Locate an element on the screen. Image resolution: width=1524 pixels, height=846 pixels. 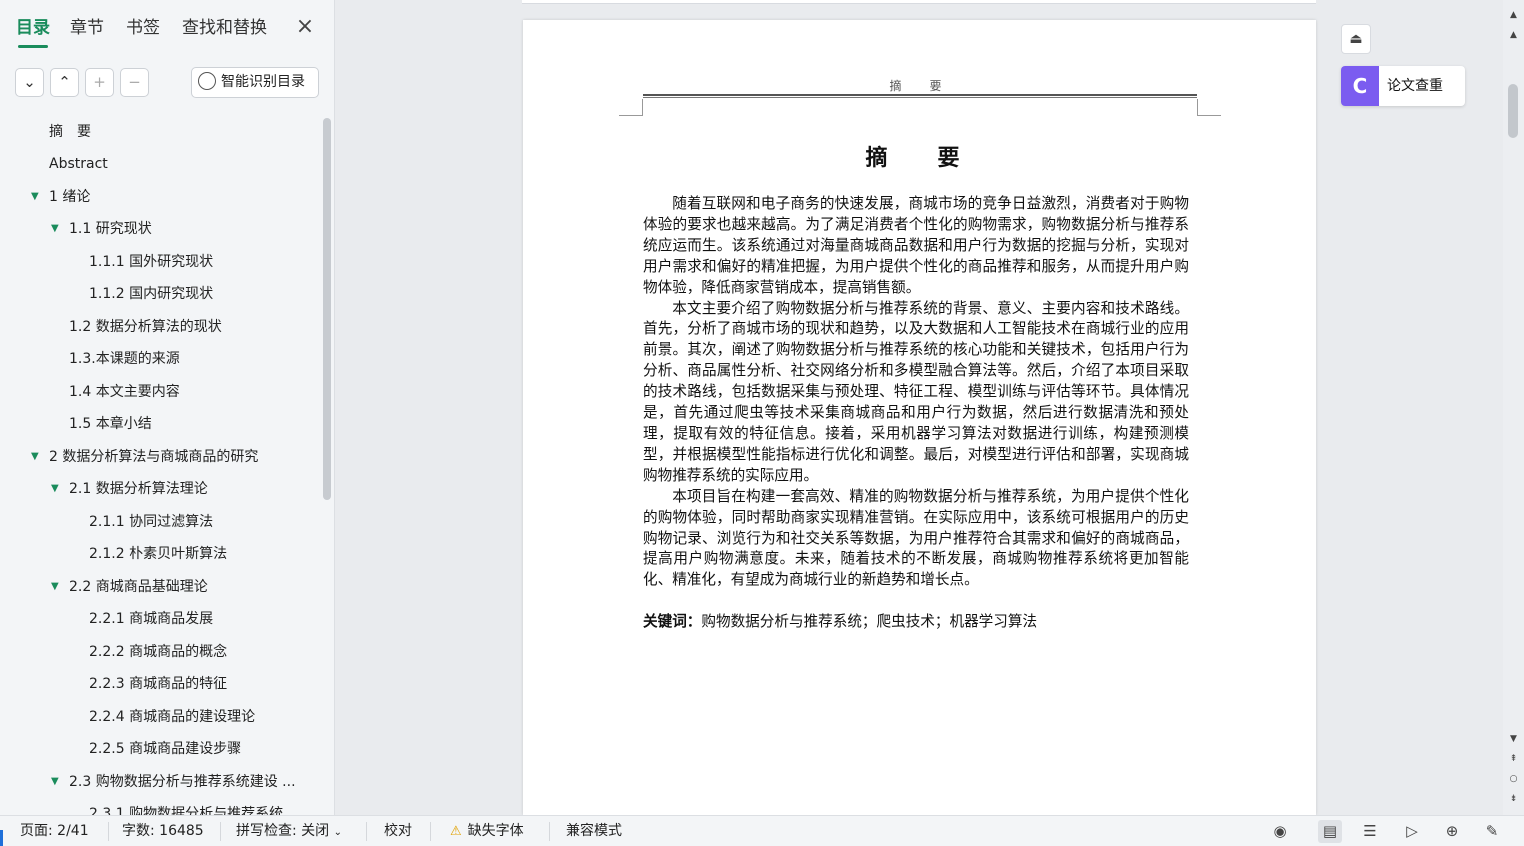
header-rule is located at coordinates (920, 95).